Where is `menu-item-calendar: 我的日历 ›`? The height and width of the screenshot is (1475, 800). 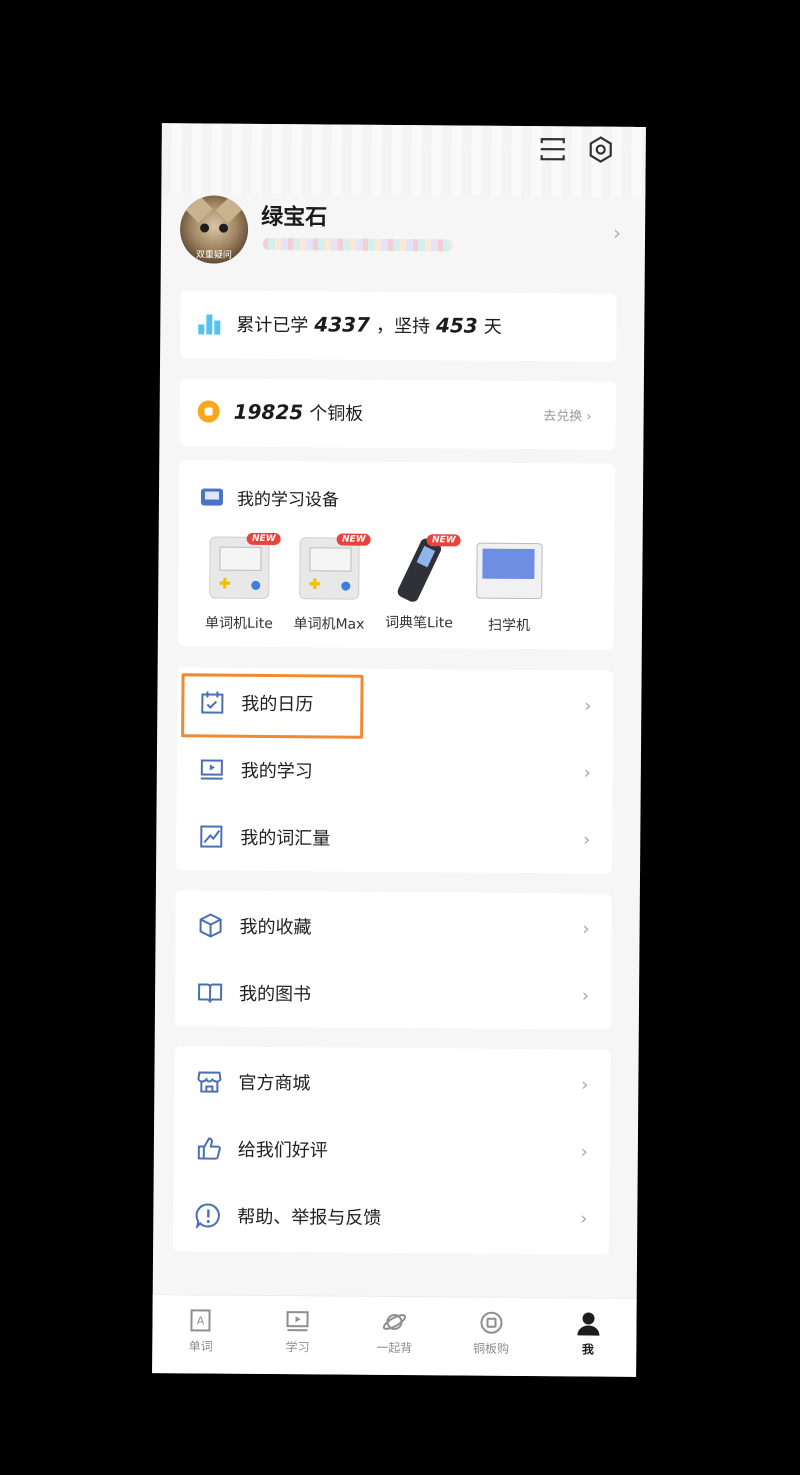
menu-item-calendar: 我的日历 › is located at coordinates (395, 704).